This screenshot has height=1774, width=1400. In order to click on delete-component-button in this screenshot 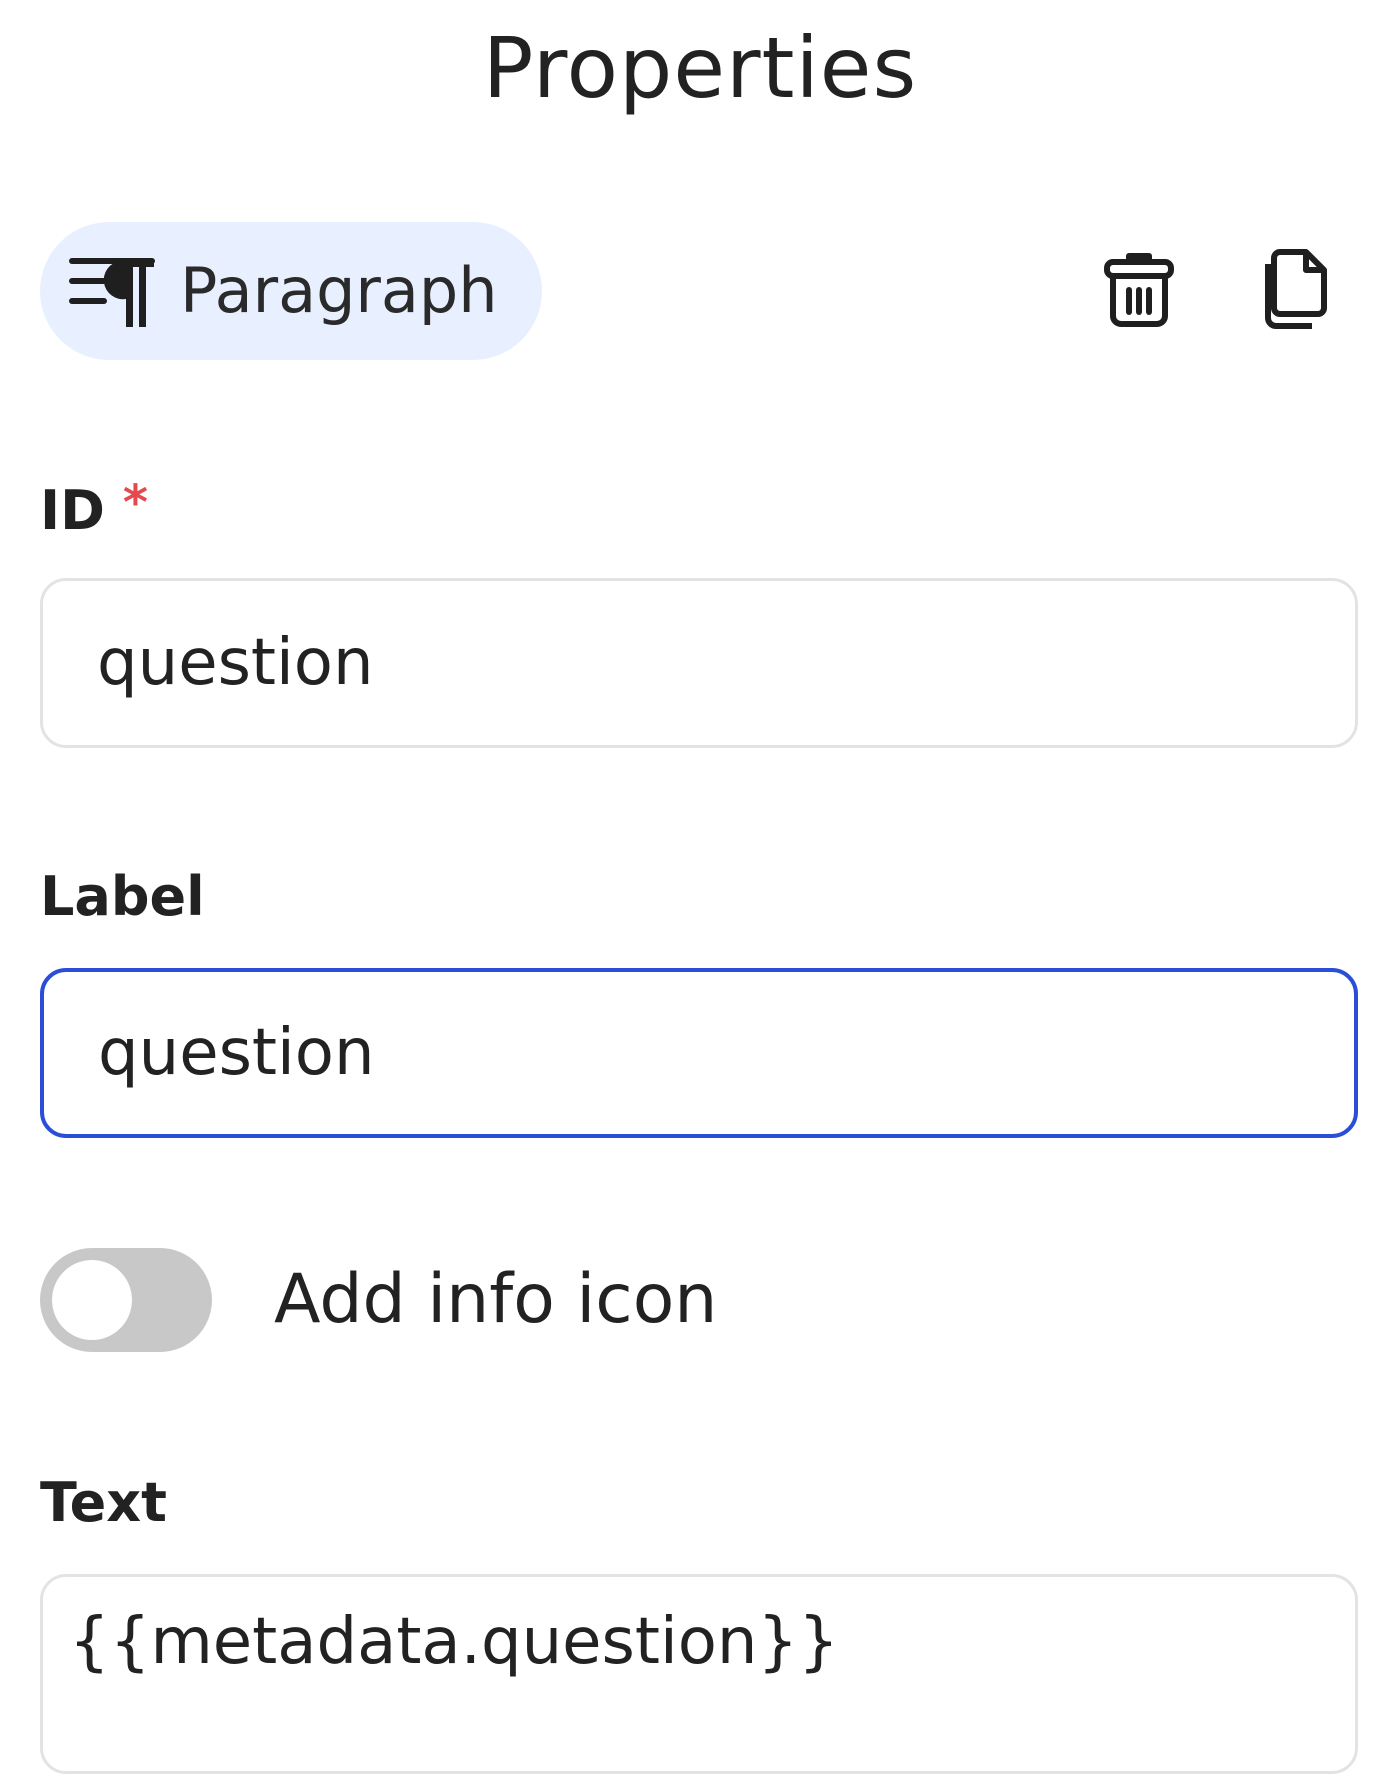, I will do `click(1139, 291)`.